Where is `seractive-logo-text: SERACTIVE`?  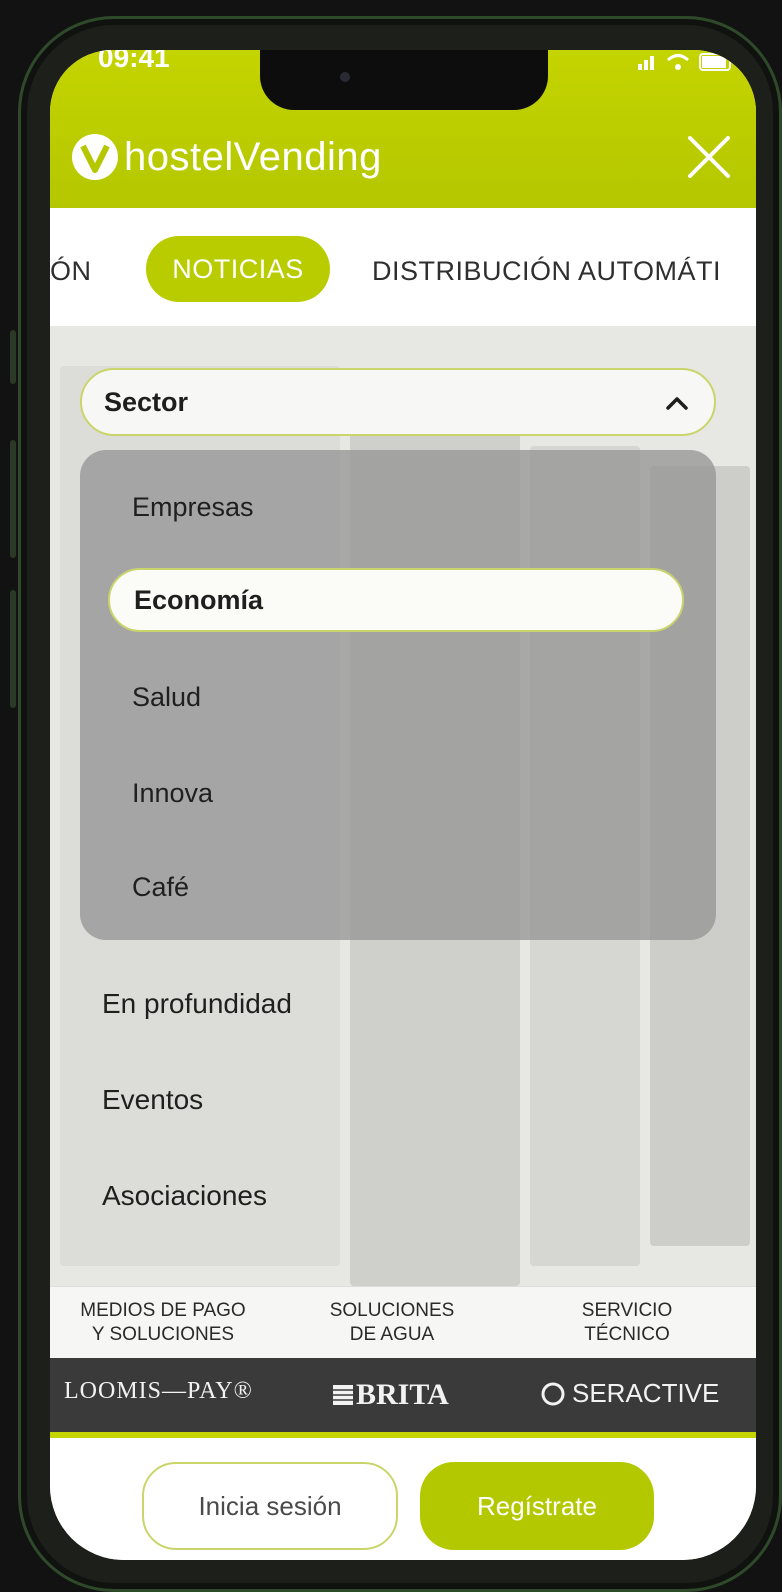 seractive-logo-text: SERACTIVE is located at coordinates (646, 1393).